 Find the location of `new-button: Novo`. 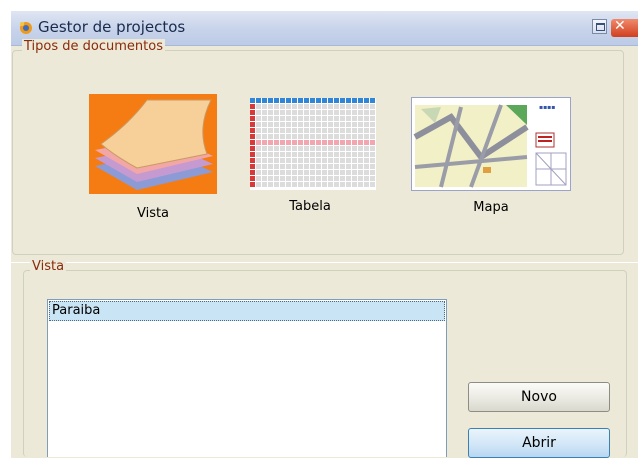

new-button: Novo is located at coordinates (539, 397).